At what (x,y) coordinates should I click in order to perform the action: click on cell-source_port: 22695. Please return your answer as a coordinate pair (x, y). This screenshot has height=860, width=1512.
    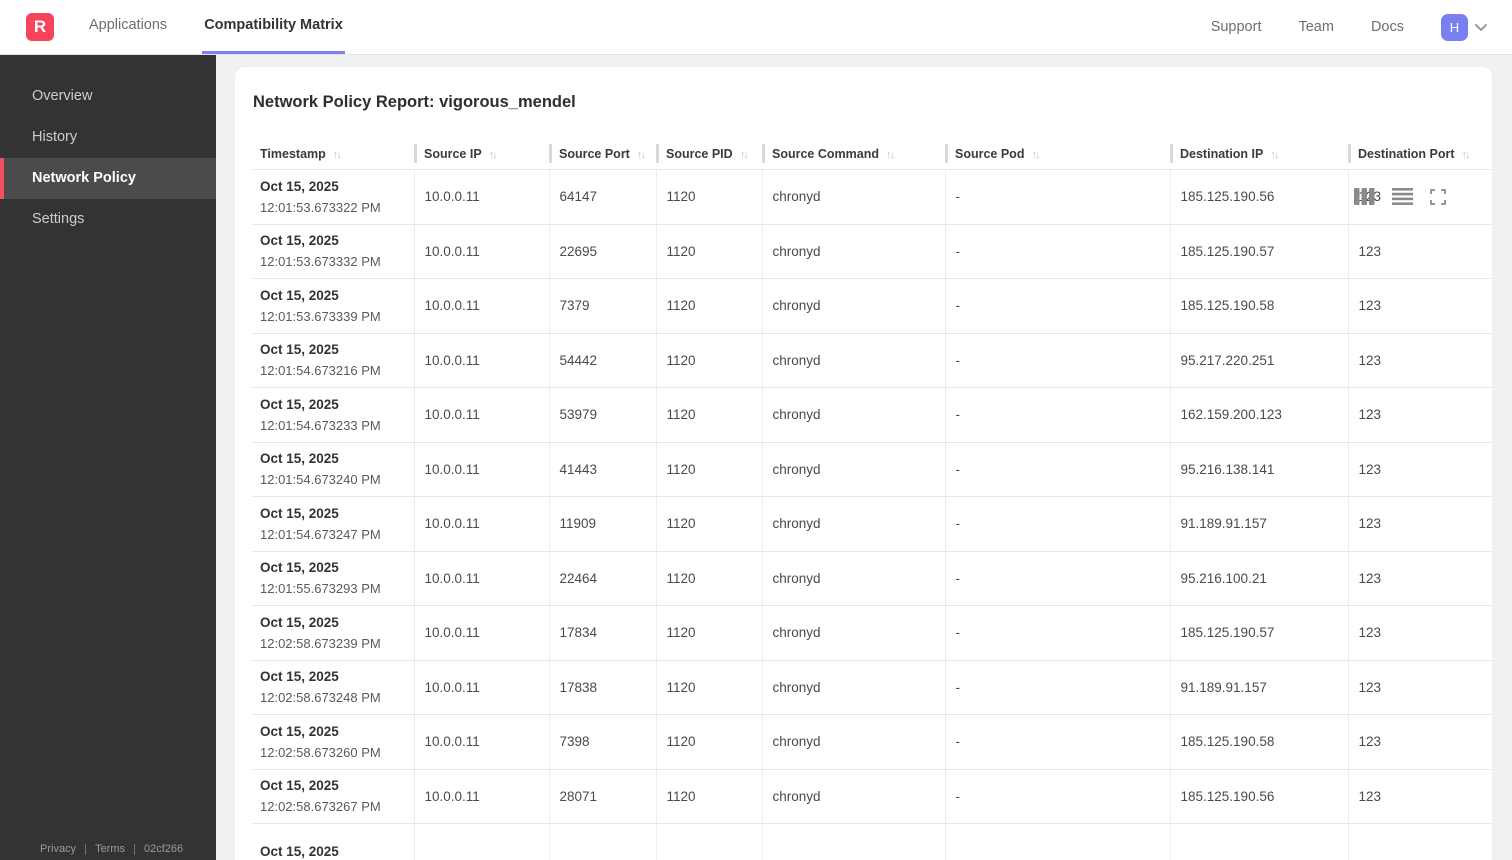
    Looking at the image, I should click on (602, 251).